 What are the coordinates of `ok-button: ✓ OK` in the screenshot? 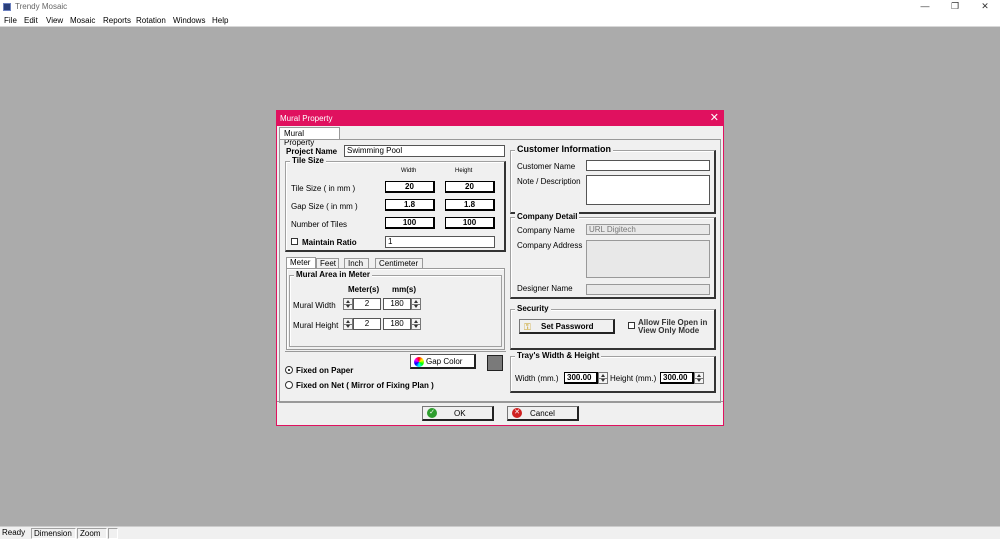 It's located at (458, 413).